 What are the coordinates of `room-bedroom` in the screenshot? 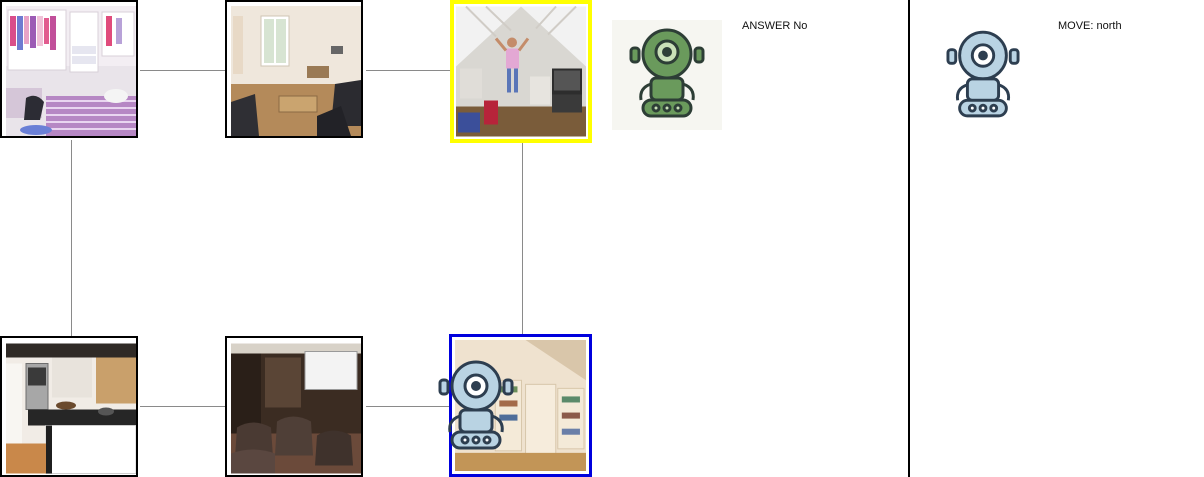 It's located at (69, 69).